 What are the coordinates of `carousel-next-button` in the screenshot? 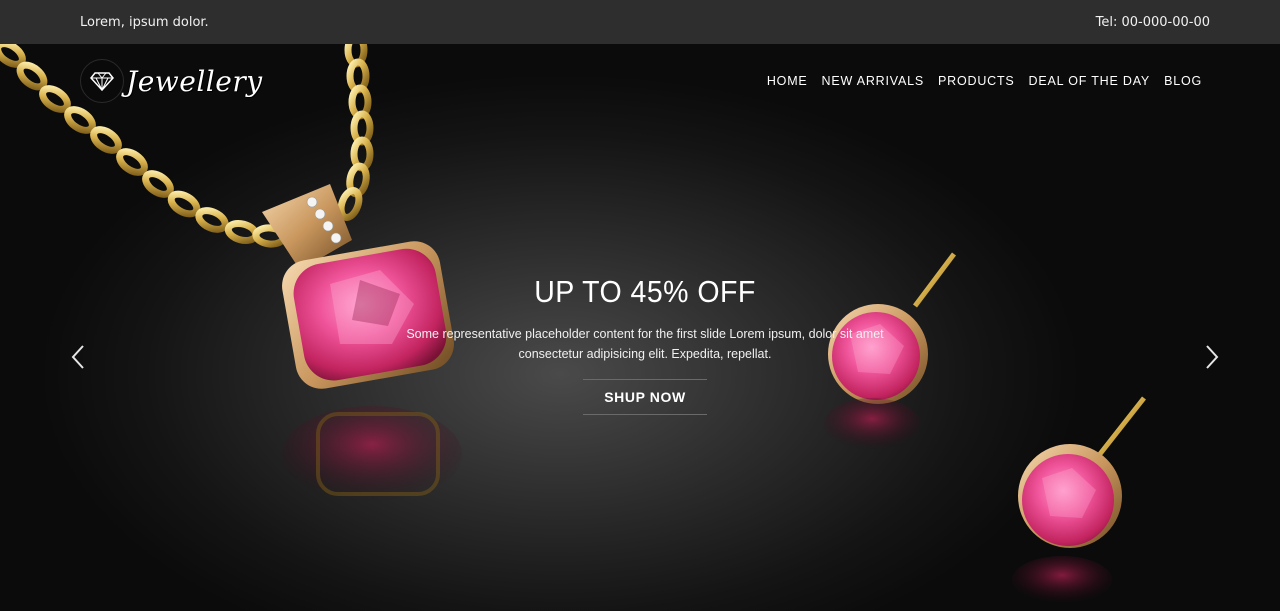 It's located at (1212, 357).